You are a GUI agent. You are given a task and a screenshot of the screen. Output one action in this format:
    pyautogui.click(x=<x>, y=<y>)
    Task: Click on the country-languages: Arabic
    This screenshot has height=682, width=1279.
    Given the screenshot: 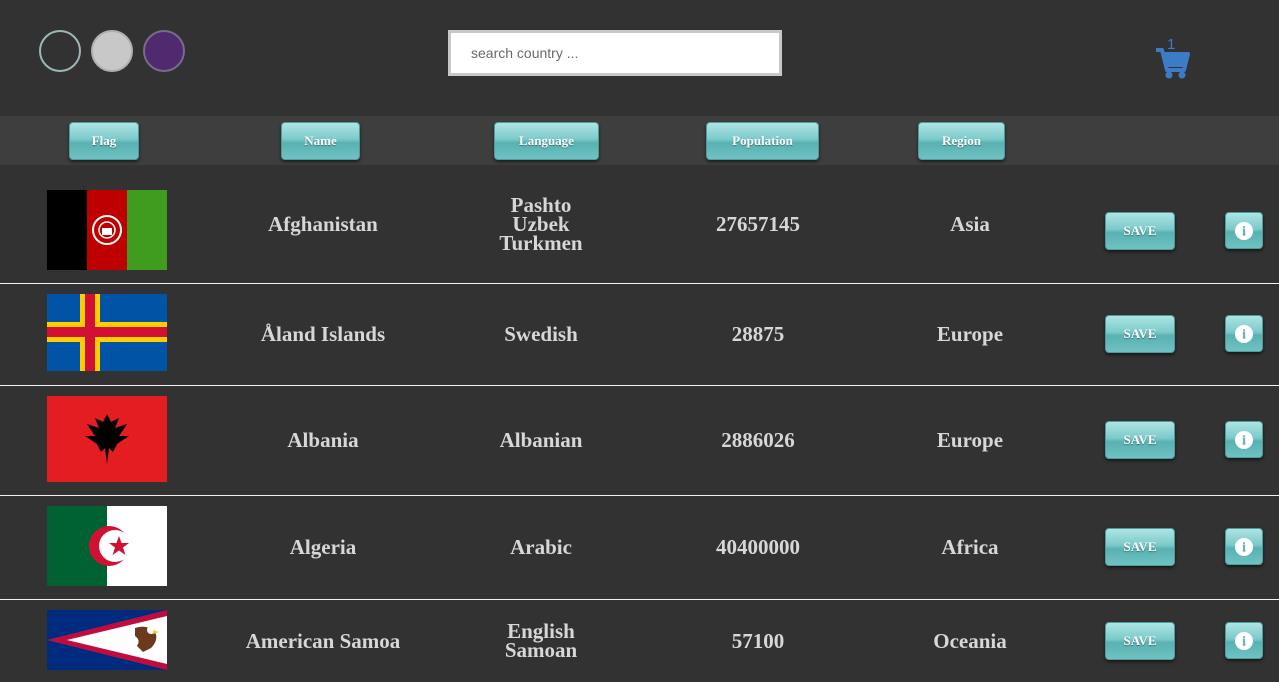 What is the action you would take?
    pyautogui.click(x=541, y=547)
    